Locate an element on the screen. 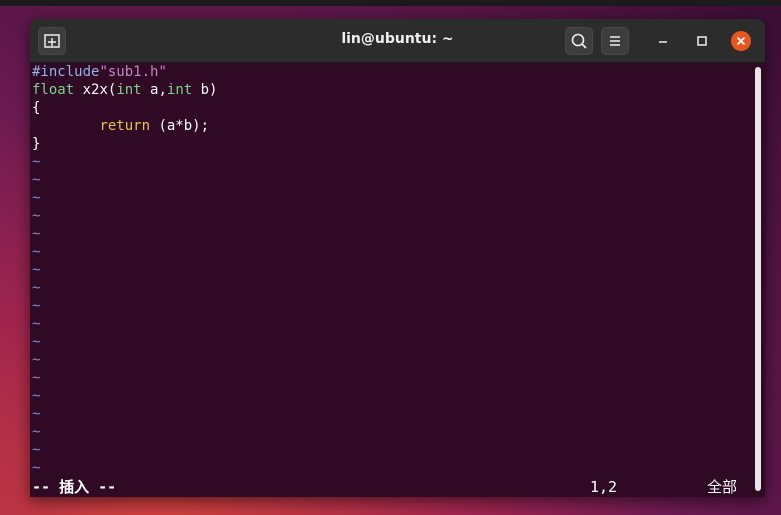  code-line: } is located at coordinates (36, 144).